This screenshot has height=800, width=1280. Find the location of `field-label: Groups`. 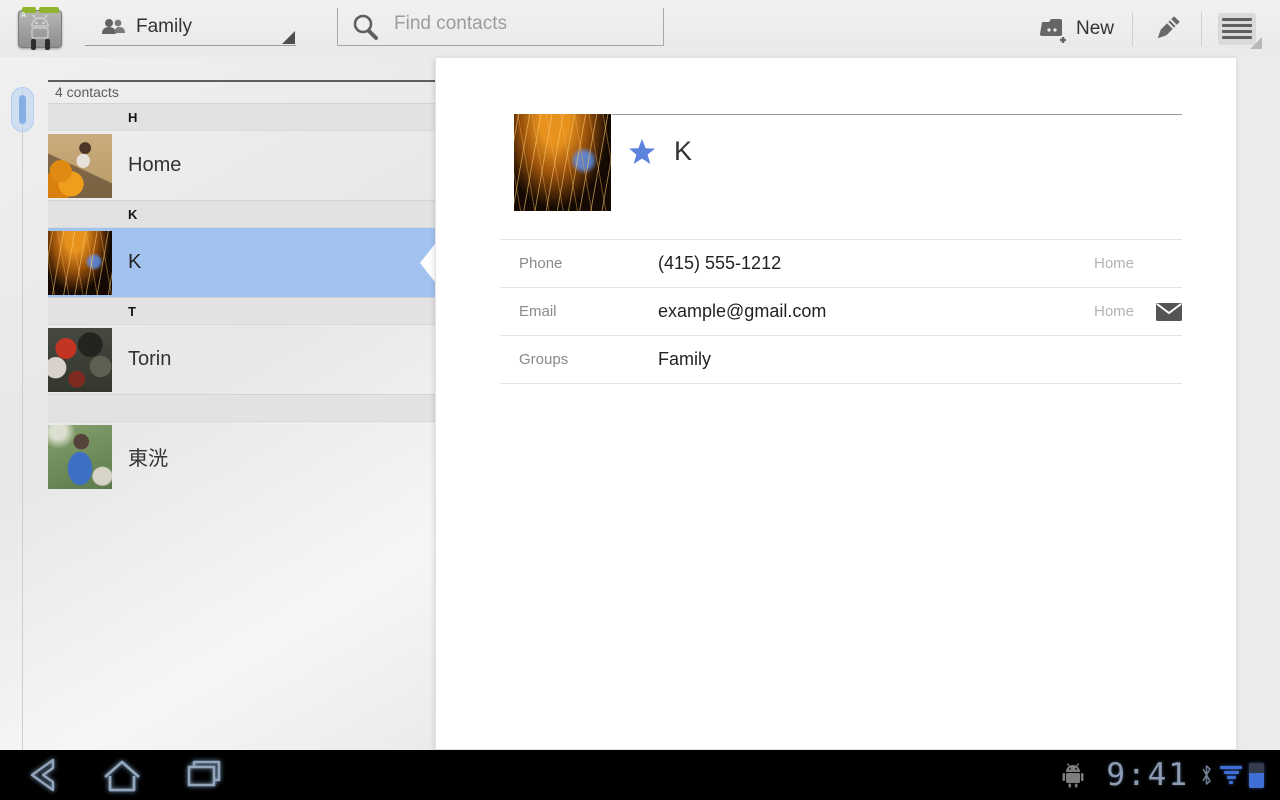

field-label: Groups is located at coordinates (544, 359).